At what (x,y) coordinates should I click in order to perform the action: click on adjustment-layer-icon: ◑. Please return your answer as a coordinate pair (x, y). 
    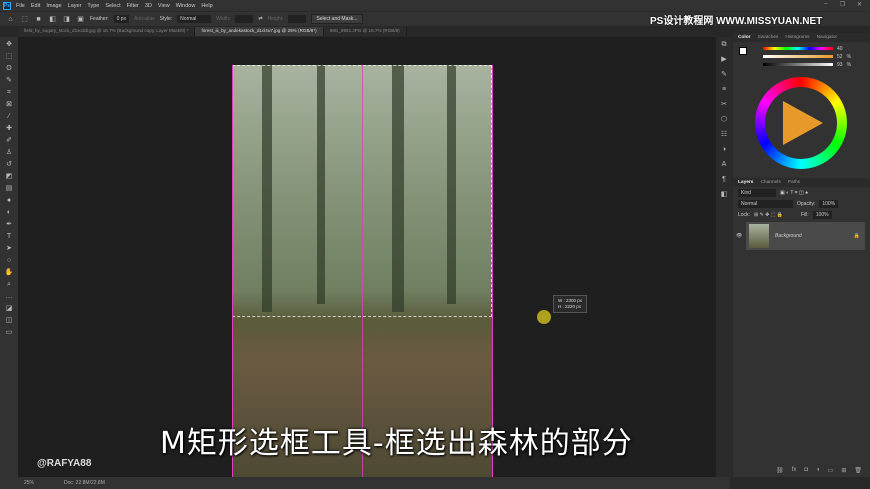
    Looking at the image, I should click on (818, 470).